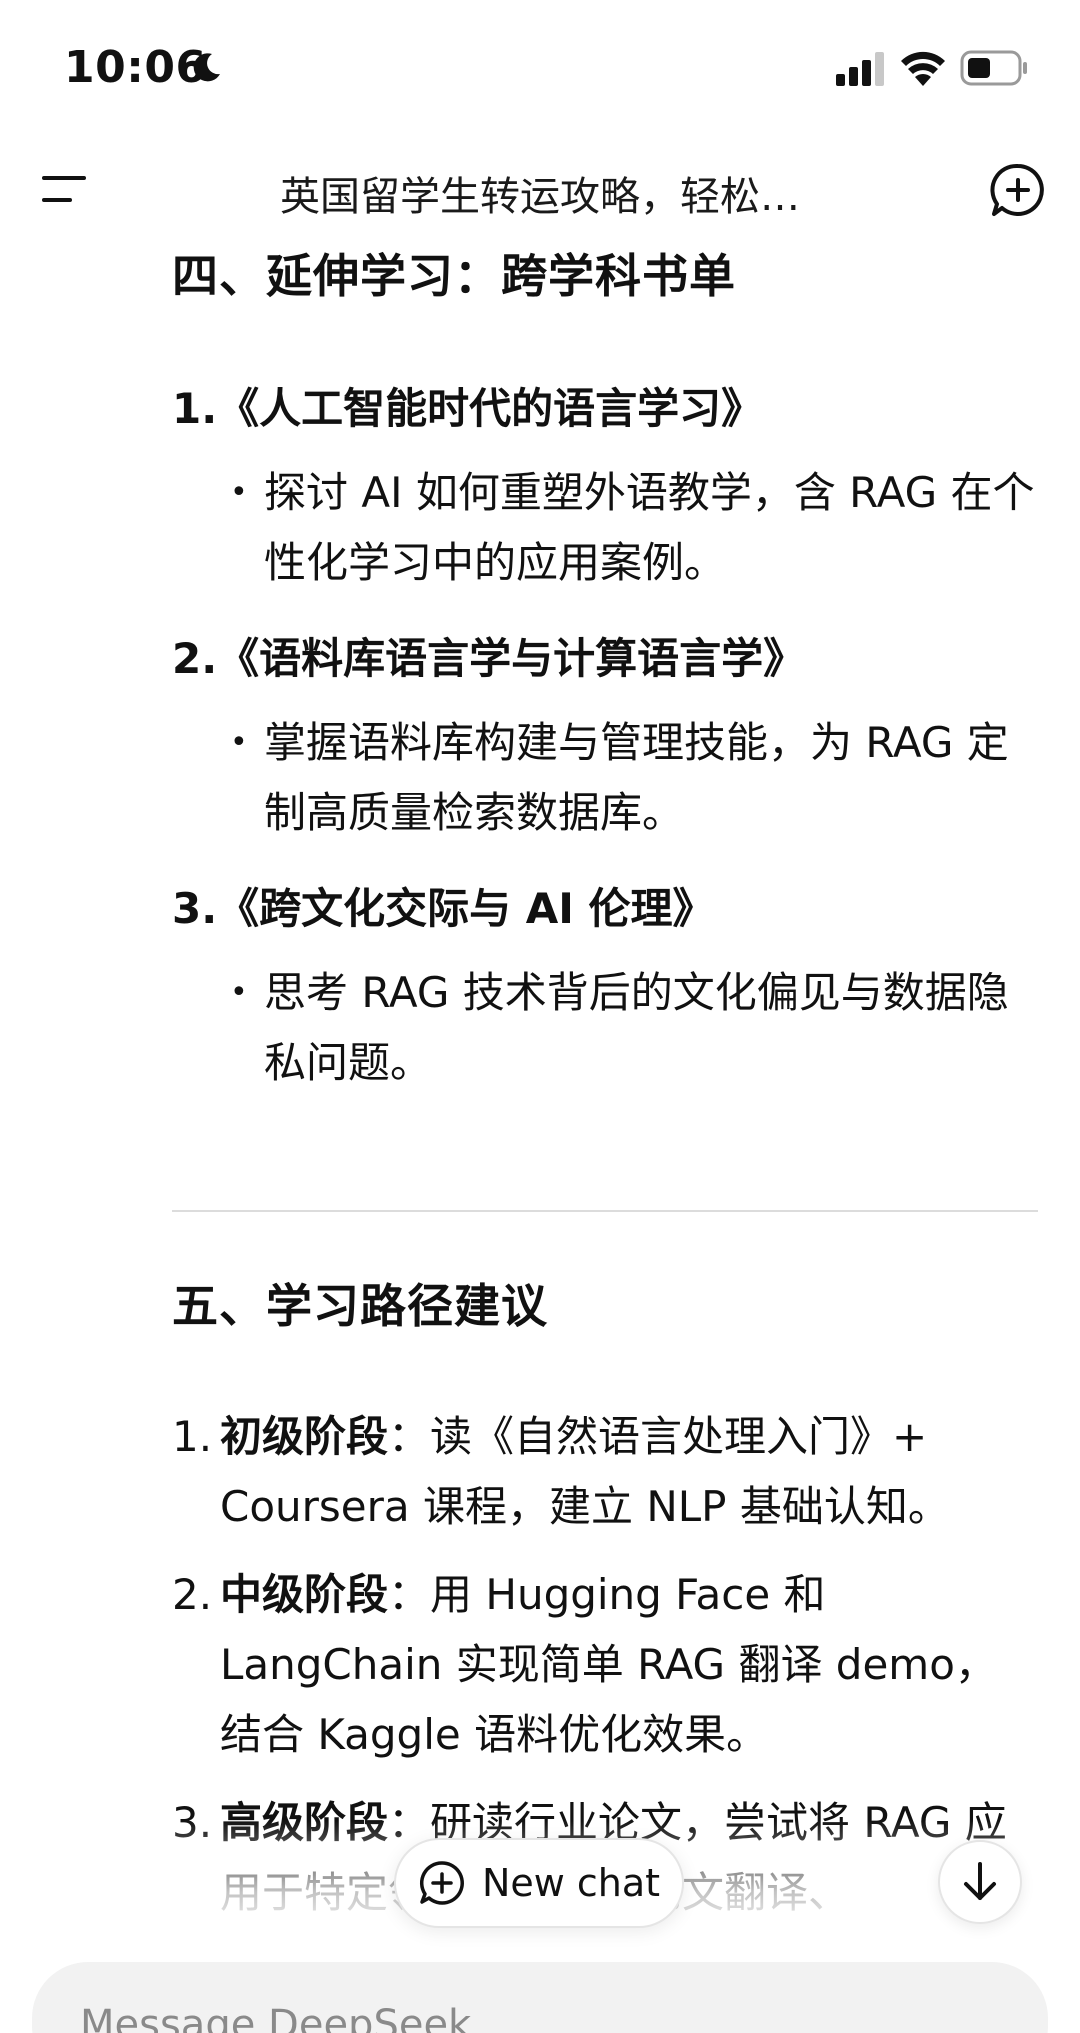  I want to click on book-title: 1.《人工智能时代的语言学习》, so click(468, 408).